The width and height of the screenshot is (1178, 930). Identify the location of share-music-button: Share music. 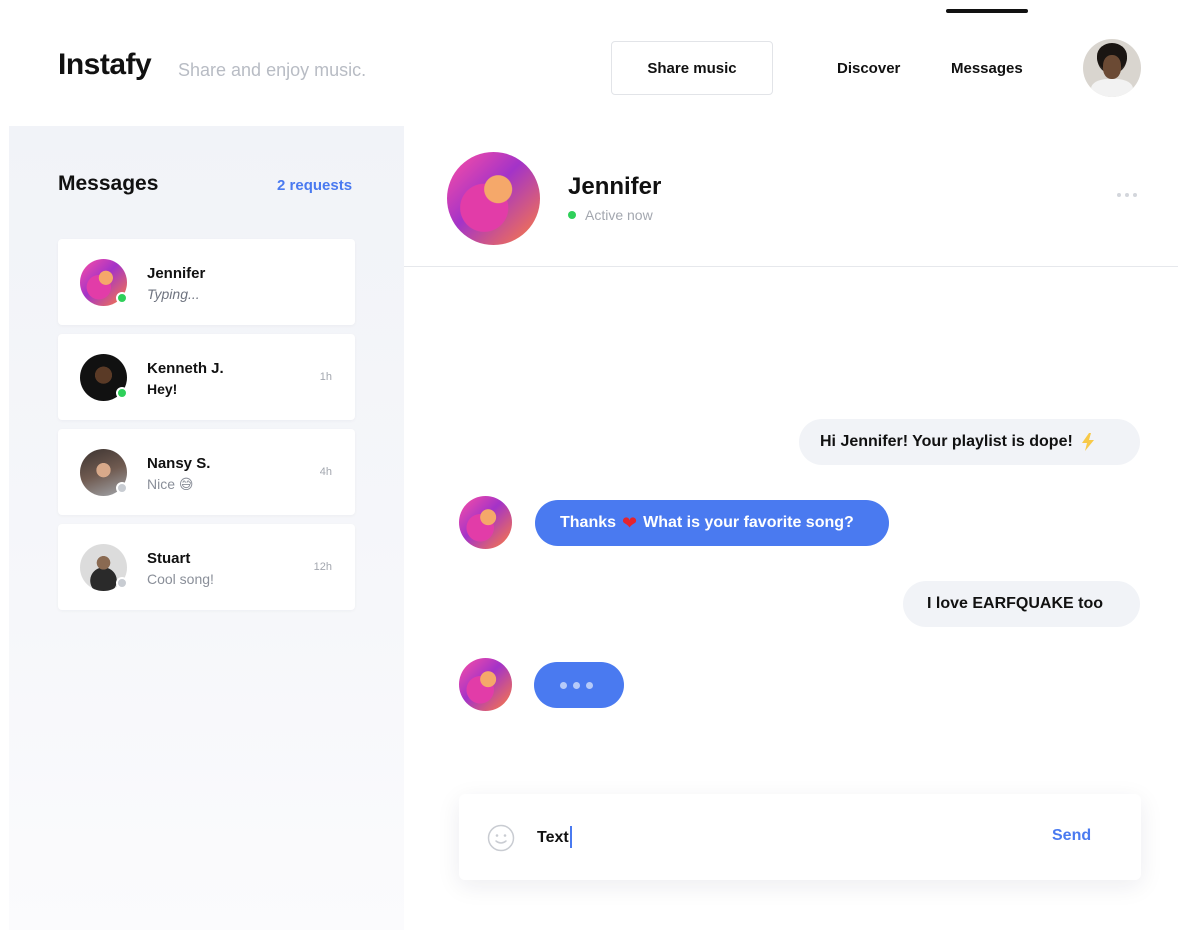
(692, 68).